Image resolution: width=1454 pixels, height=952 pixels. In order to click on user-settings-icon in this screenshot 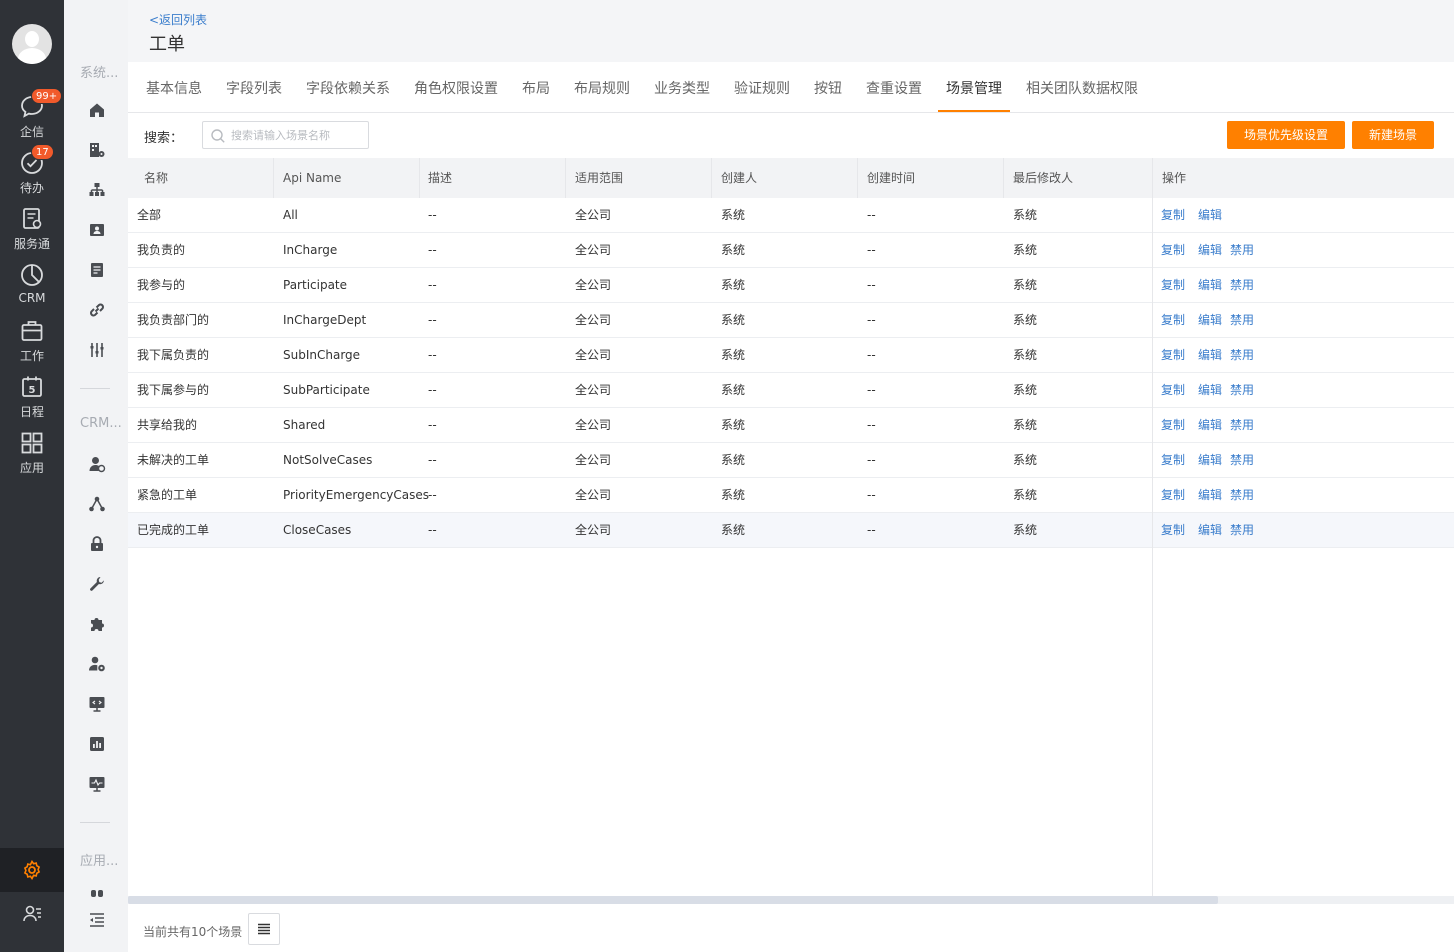, I will do `click(97, 464)`.